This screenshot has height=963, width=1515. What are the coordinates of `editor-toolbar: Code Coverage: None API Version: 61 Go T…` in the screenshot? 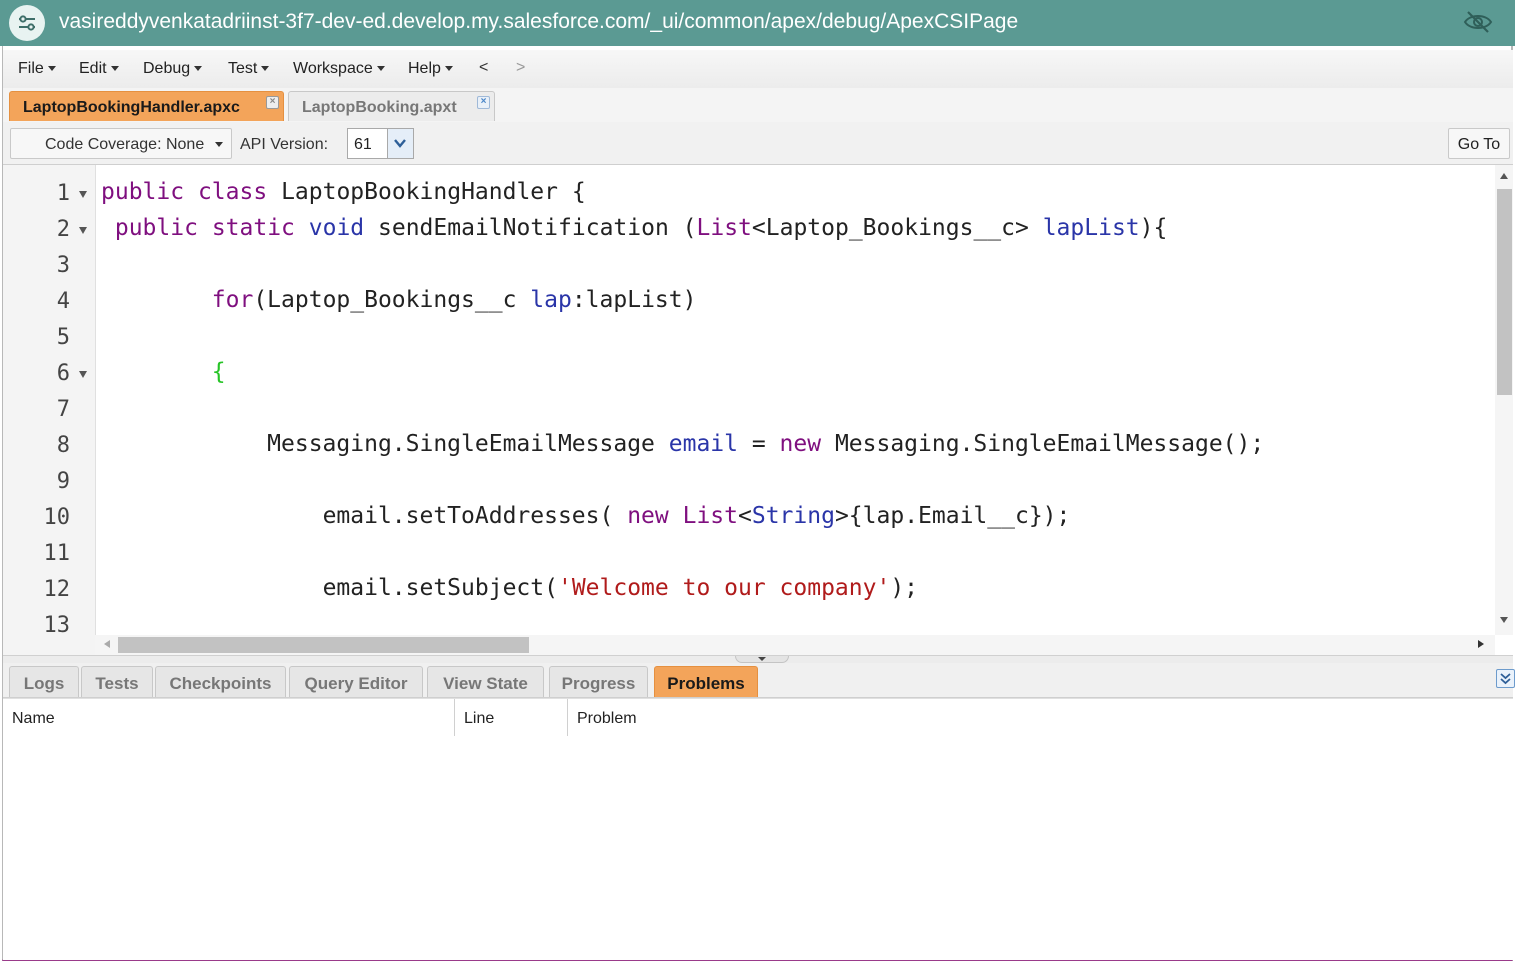 It's located at (758, 143).